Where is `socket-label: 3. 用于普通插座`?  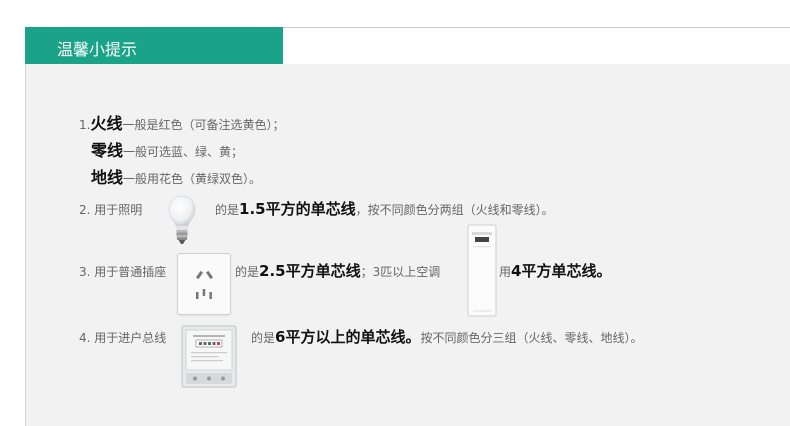 socket-label: 3. 用于普通插座 is located at coordinates (123, 272).